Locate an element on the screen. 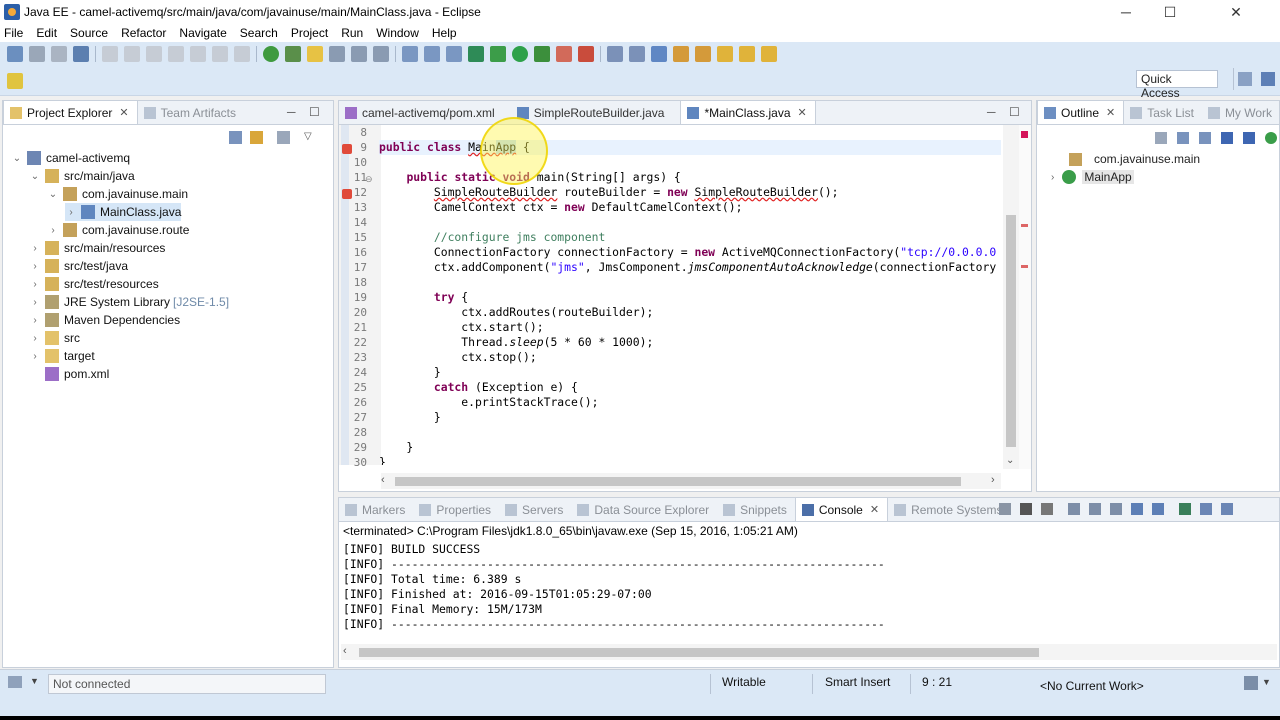 This screenshot has width=1280, height=720. dropdown-arrow-icon: ▼ is located at coordinates (1266, 682).